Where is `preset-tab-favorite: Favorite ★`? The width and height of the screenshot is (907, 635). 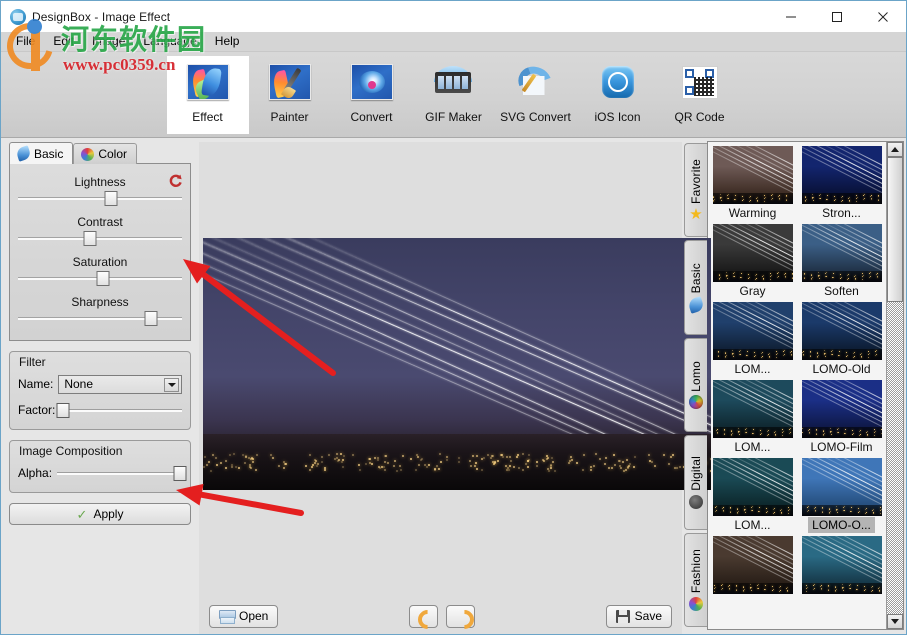 preset-tab-favorite: Favorite ★ is located at coordinates (695, 190).